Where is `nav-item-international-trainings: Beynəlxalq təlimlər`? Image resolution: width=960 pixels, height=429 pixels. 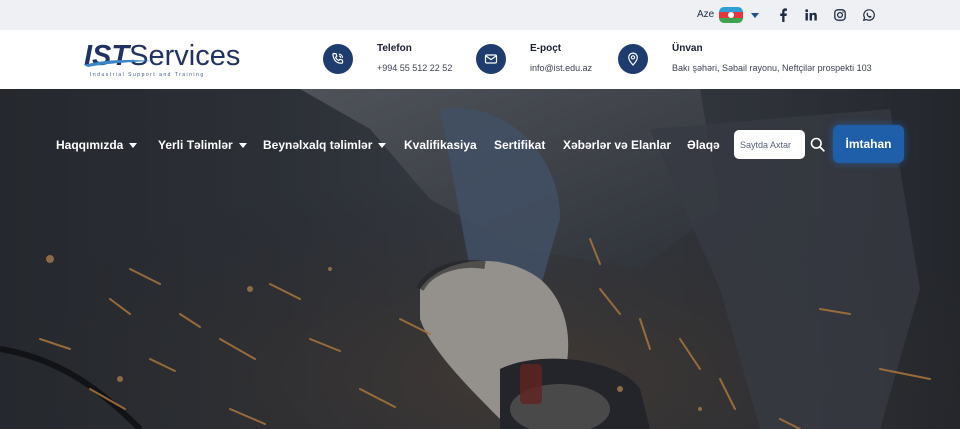 nav-item-international-trainings: Beynəlxalq təlimlər is located at coordinates (325, 145).